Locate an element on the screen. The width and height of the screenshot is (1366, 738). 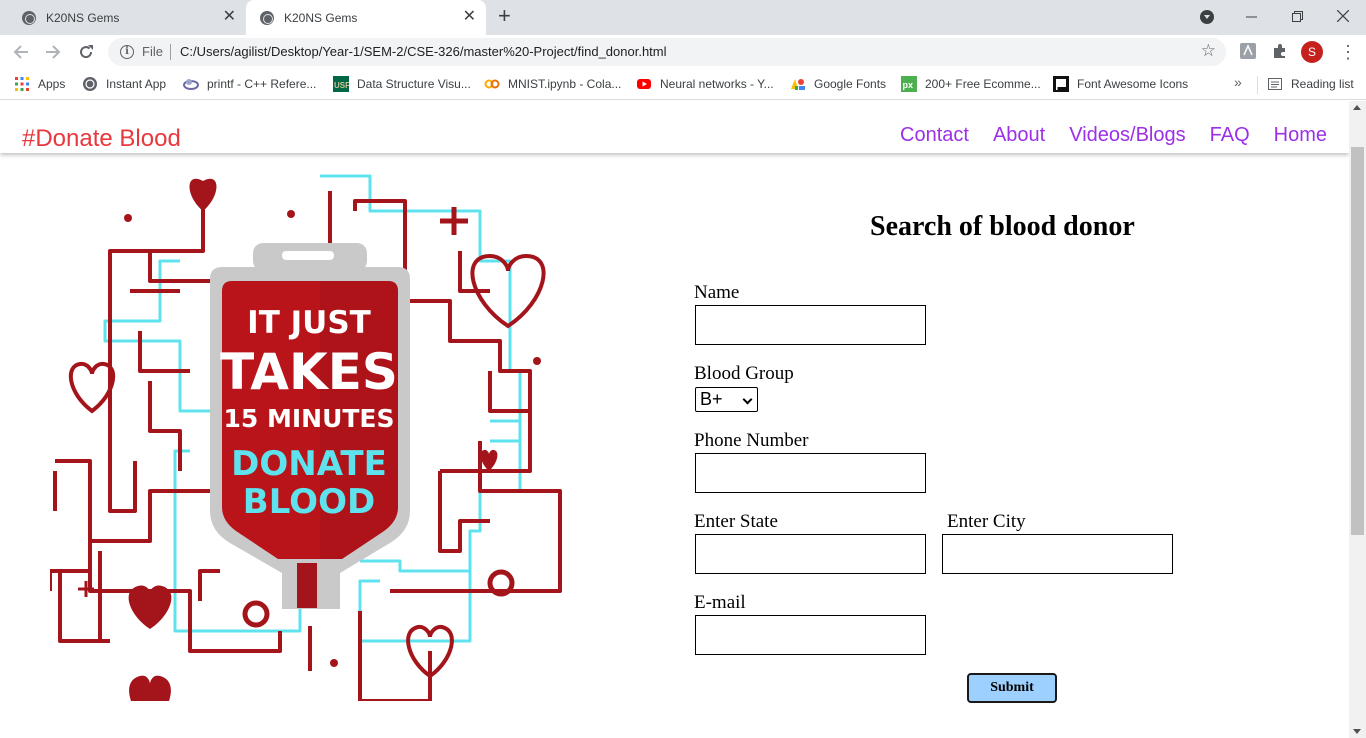
omnibox-divider is located at coordinates (170, 52).